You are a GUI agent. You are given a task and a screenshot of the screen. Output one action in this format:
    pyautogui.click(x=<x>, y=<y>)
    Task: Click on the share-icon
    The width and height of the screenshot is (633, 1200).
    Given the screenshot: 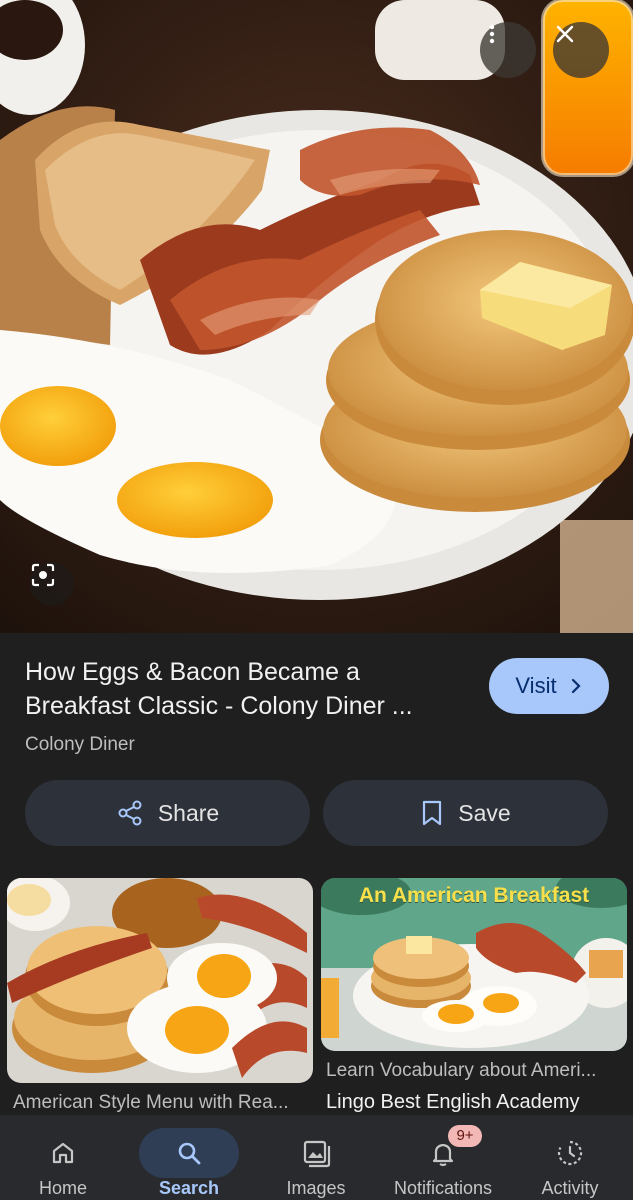 What is the action you would take?
    pyautogui.click(x=130, y=813)
    